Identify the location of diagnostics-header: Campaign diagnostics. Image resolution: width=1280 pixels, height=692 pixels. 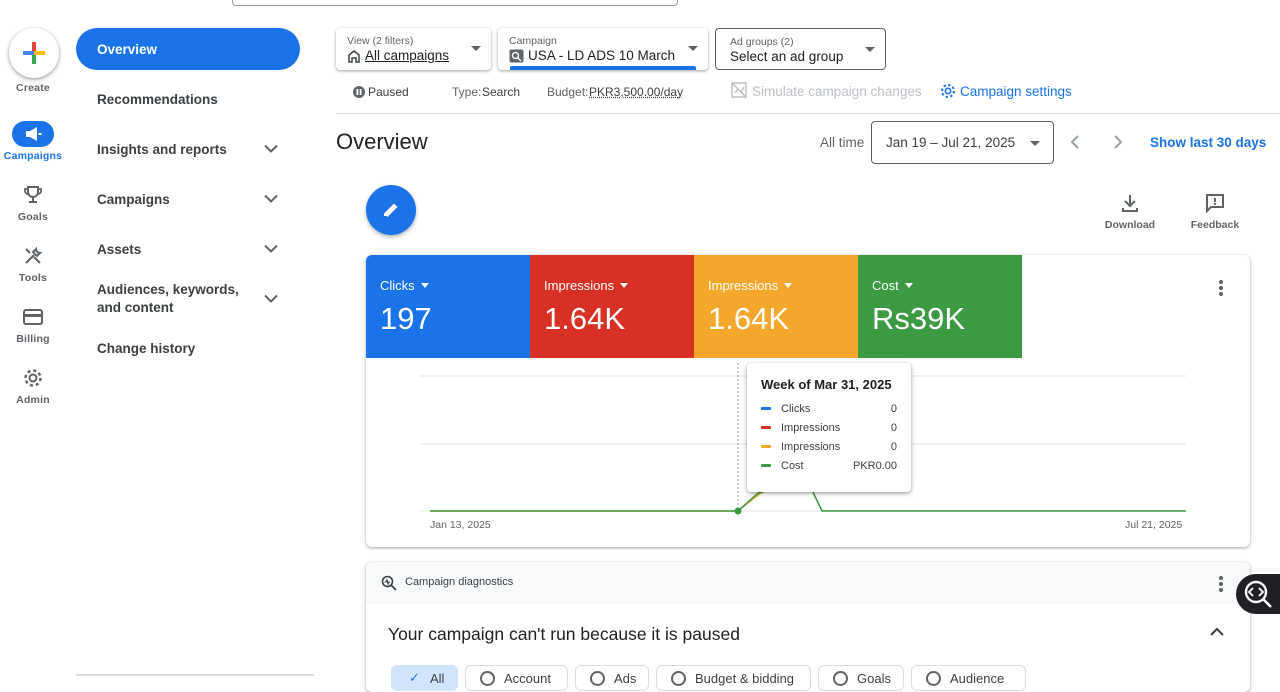
(808, 583).